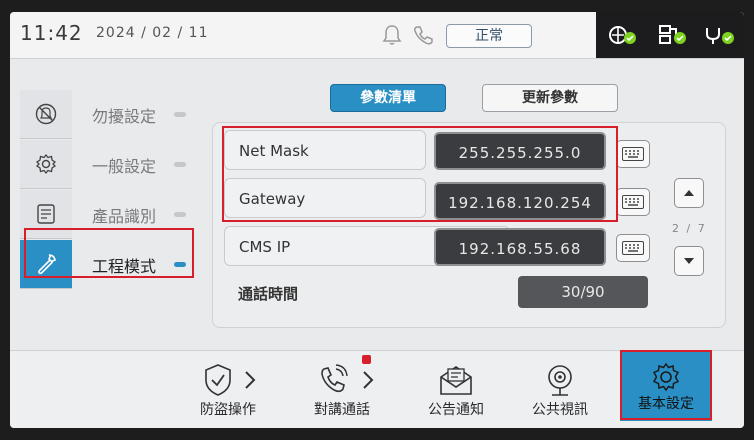 This screenshot has width=754, height=440. Describe the element at coordinates (423, 37) in the screenshot. I see `phone-icon` at that location.